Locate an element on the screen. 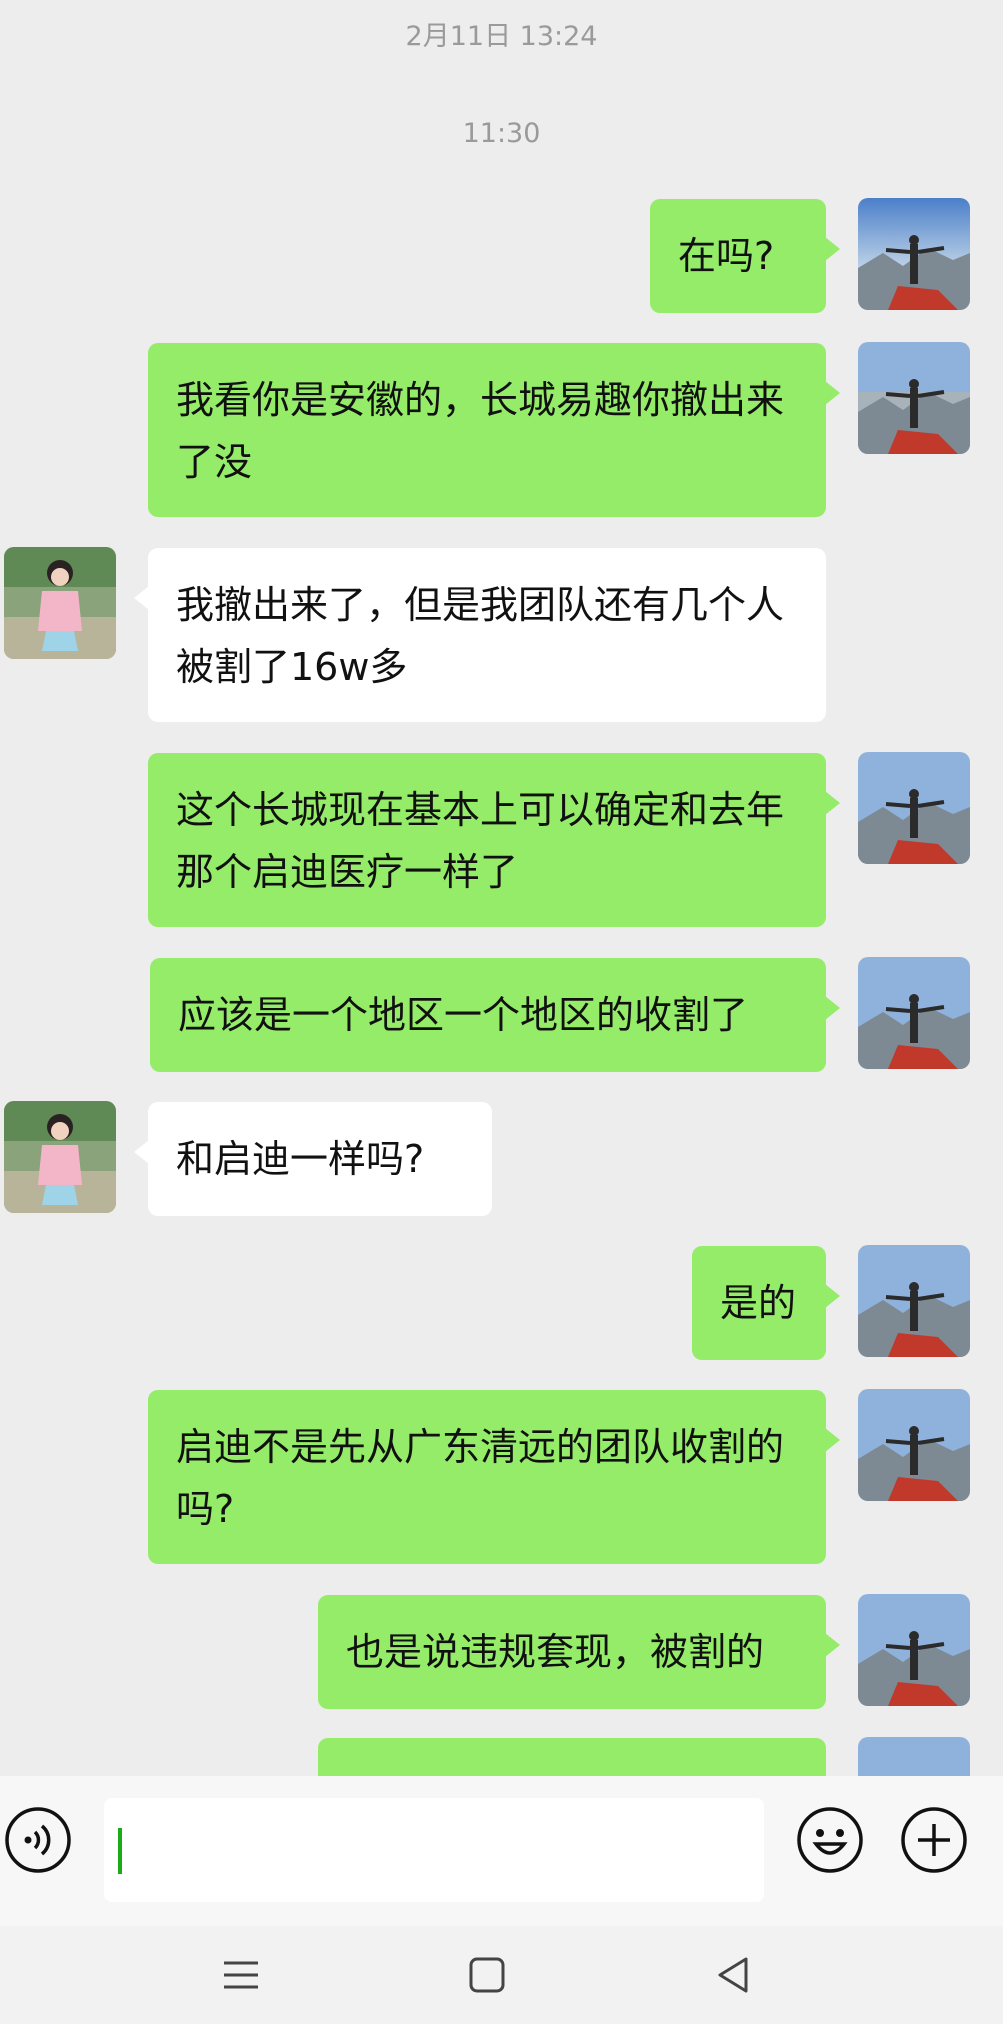 Image resolution: width=1003 pixels, height=2024 pixels. voice-icon is located at coordinates (38, 1840).